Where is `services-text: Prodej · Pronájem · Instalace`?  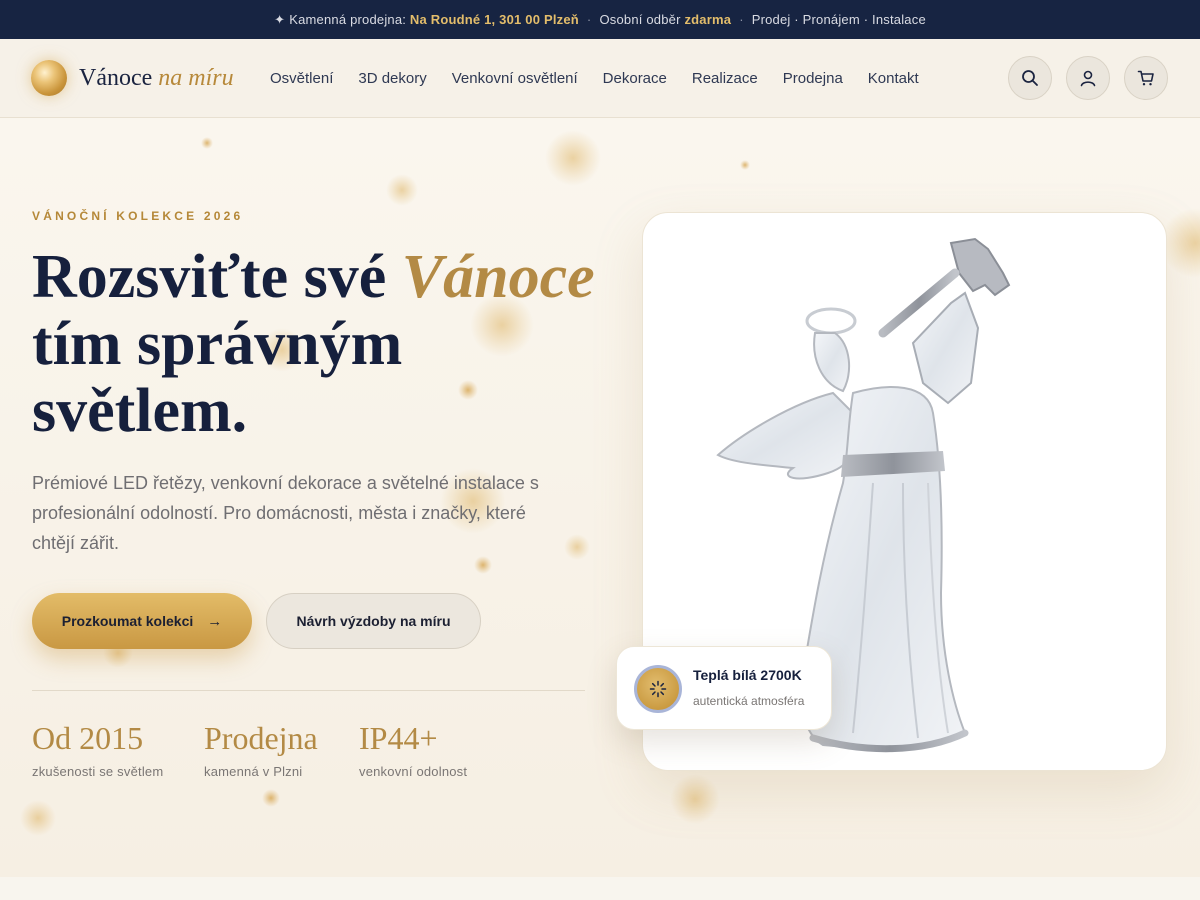 services-text: Prodej · Pronájem · Instalace is located at coordinates (838, 19).